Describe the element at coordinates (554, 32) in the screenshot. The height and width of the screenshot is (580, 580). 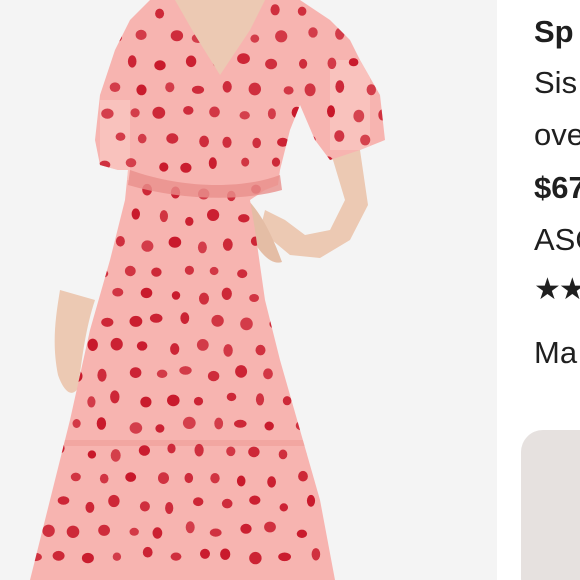
I see `product-title: Sp` at that location.